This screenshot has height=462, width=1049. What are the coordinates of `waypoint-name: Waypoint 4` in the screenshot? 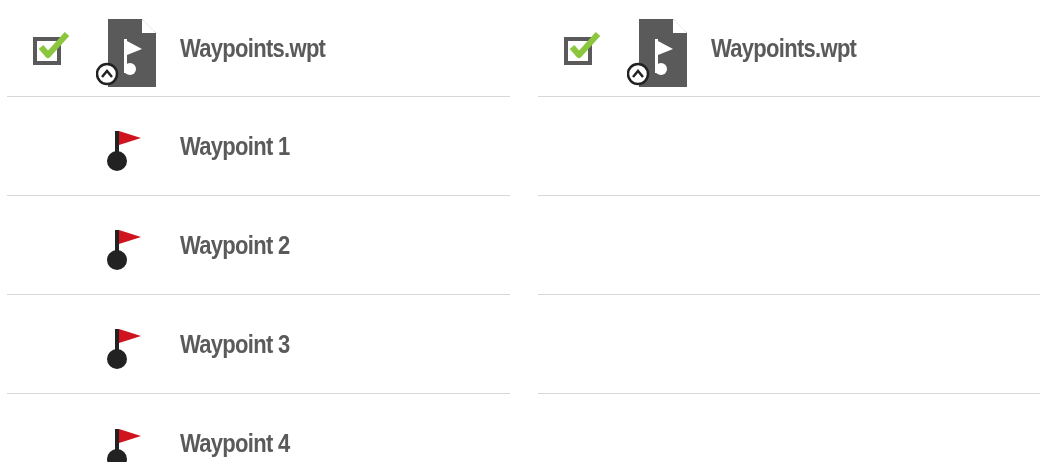 It's located at (235, 443).